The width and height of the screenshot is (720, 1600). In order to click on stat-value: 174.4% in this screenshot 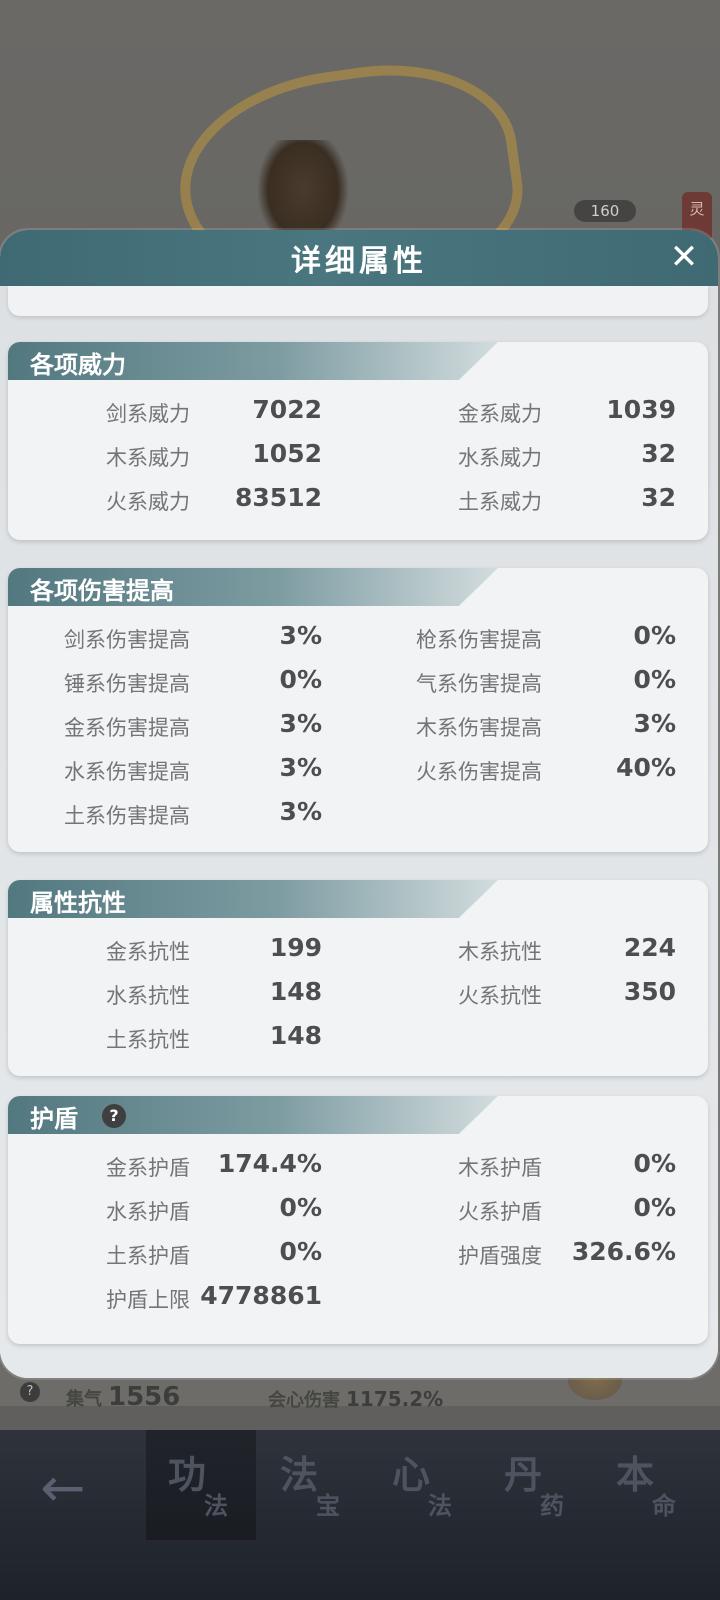, I will do `click(269, 1163)`.